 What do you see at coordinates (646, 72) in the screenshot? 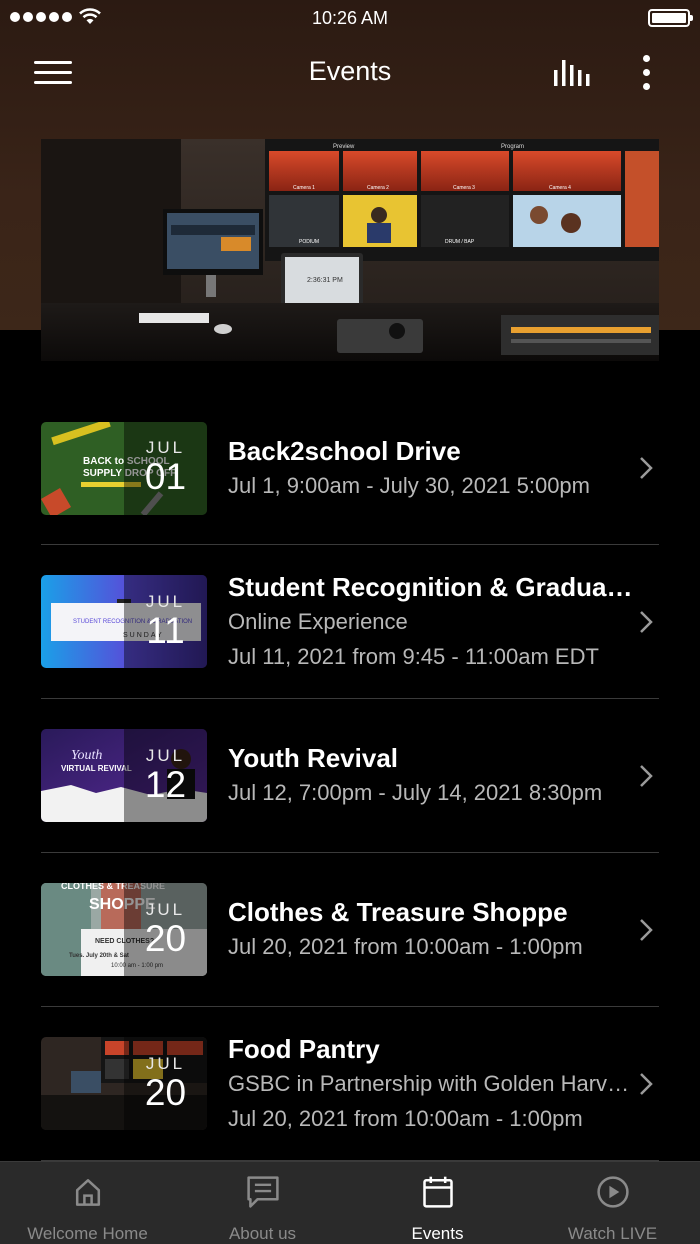
I see `more-options-icon` at bounding box center [646, 72].